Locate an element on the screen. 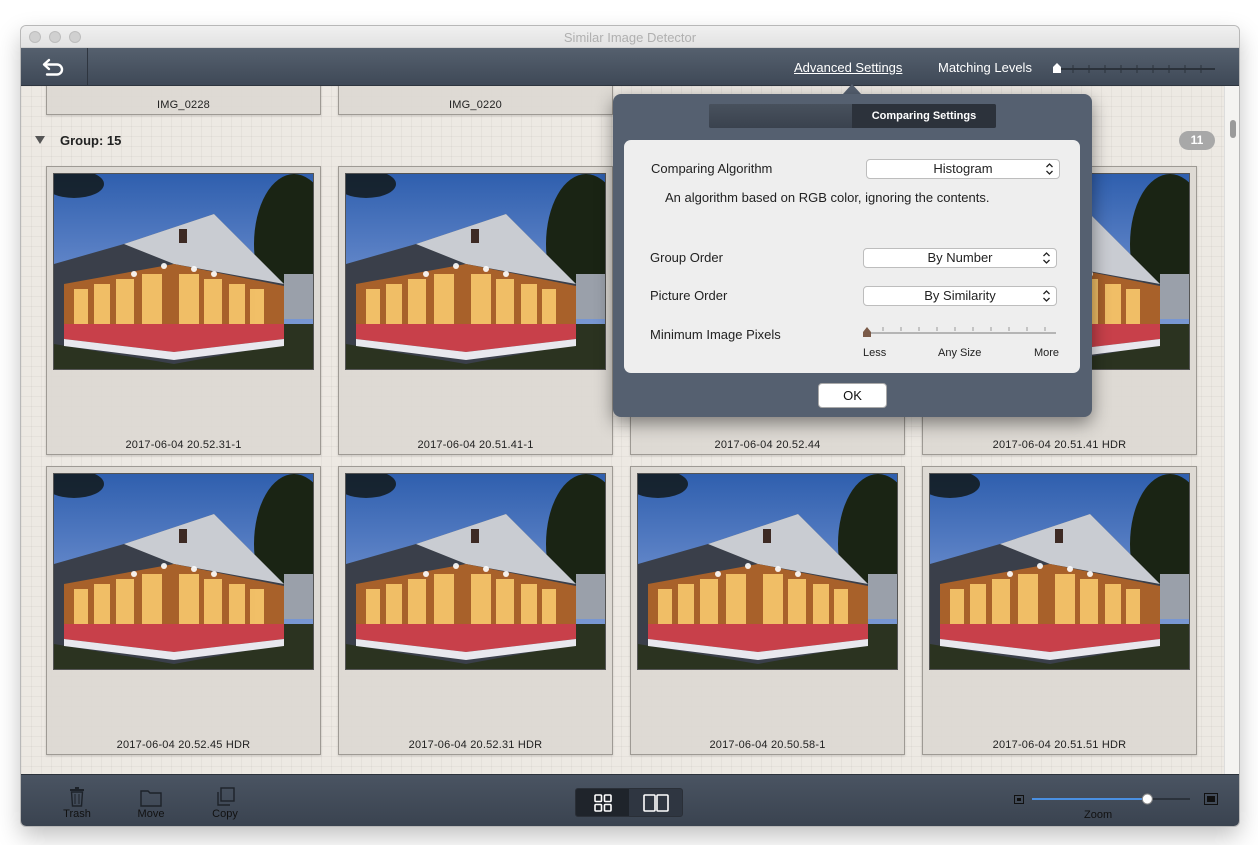  image-card: 2017-06-04 20.51.51 HDR is located at coordinates (1059, 610).